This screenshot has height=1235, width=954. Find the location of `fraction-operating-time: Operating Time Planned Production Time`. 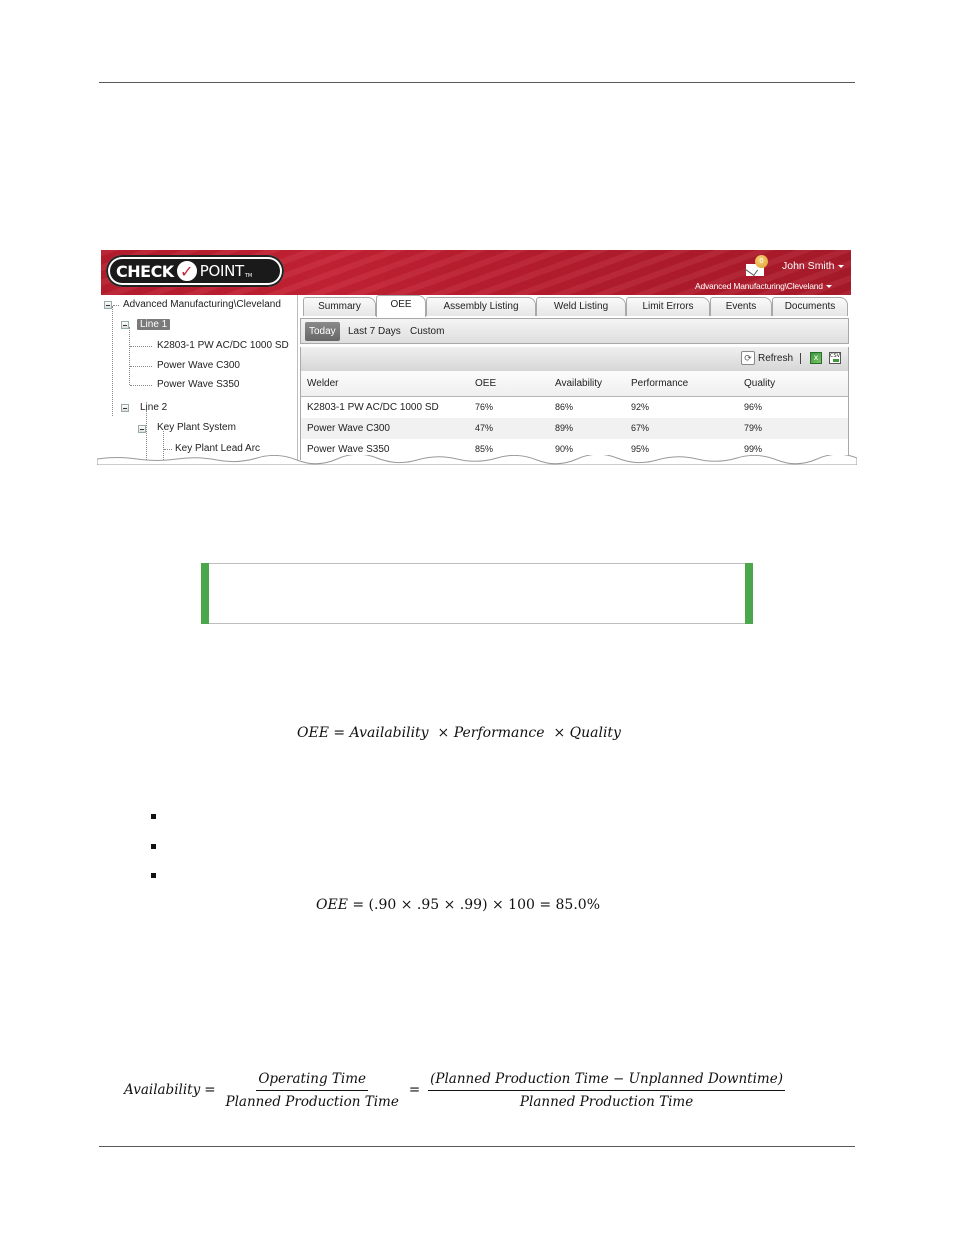

fraction-operating-time: Operating Time Planned Production Time is located at coordinates (312, 1090).